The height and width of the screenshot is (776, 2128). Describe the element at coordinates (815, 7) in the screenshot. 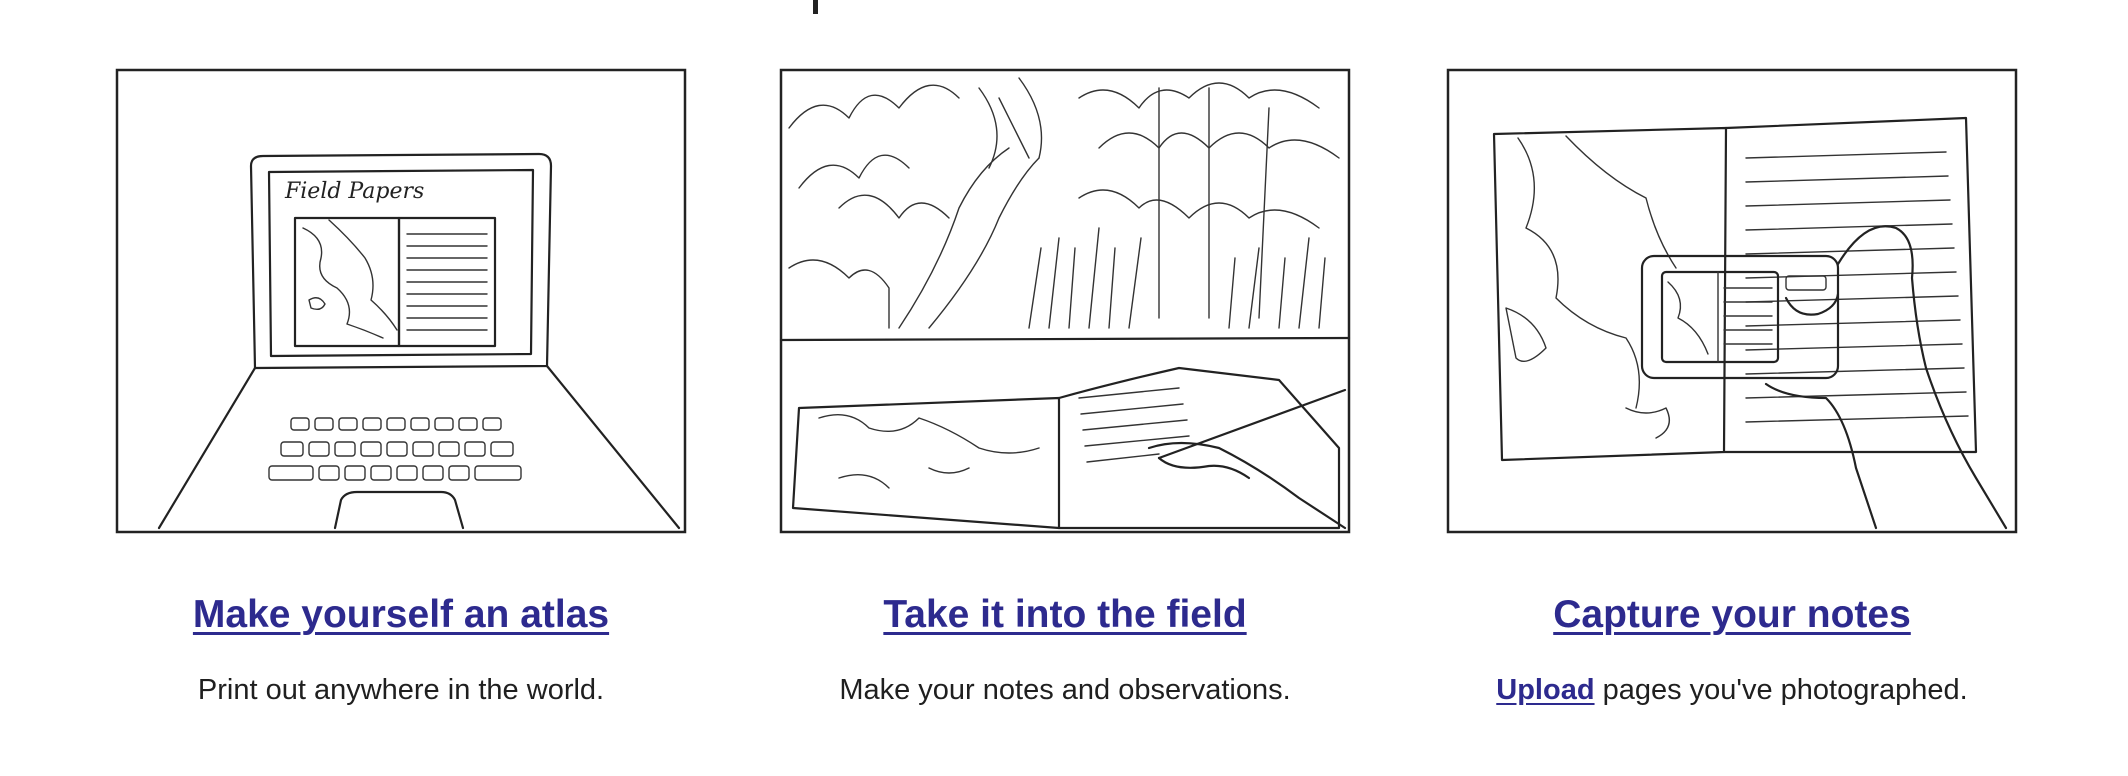

I see `heading-fragment` at that location.